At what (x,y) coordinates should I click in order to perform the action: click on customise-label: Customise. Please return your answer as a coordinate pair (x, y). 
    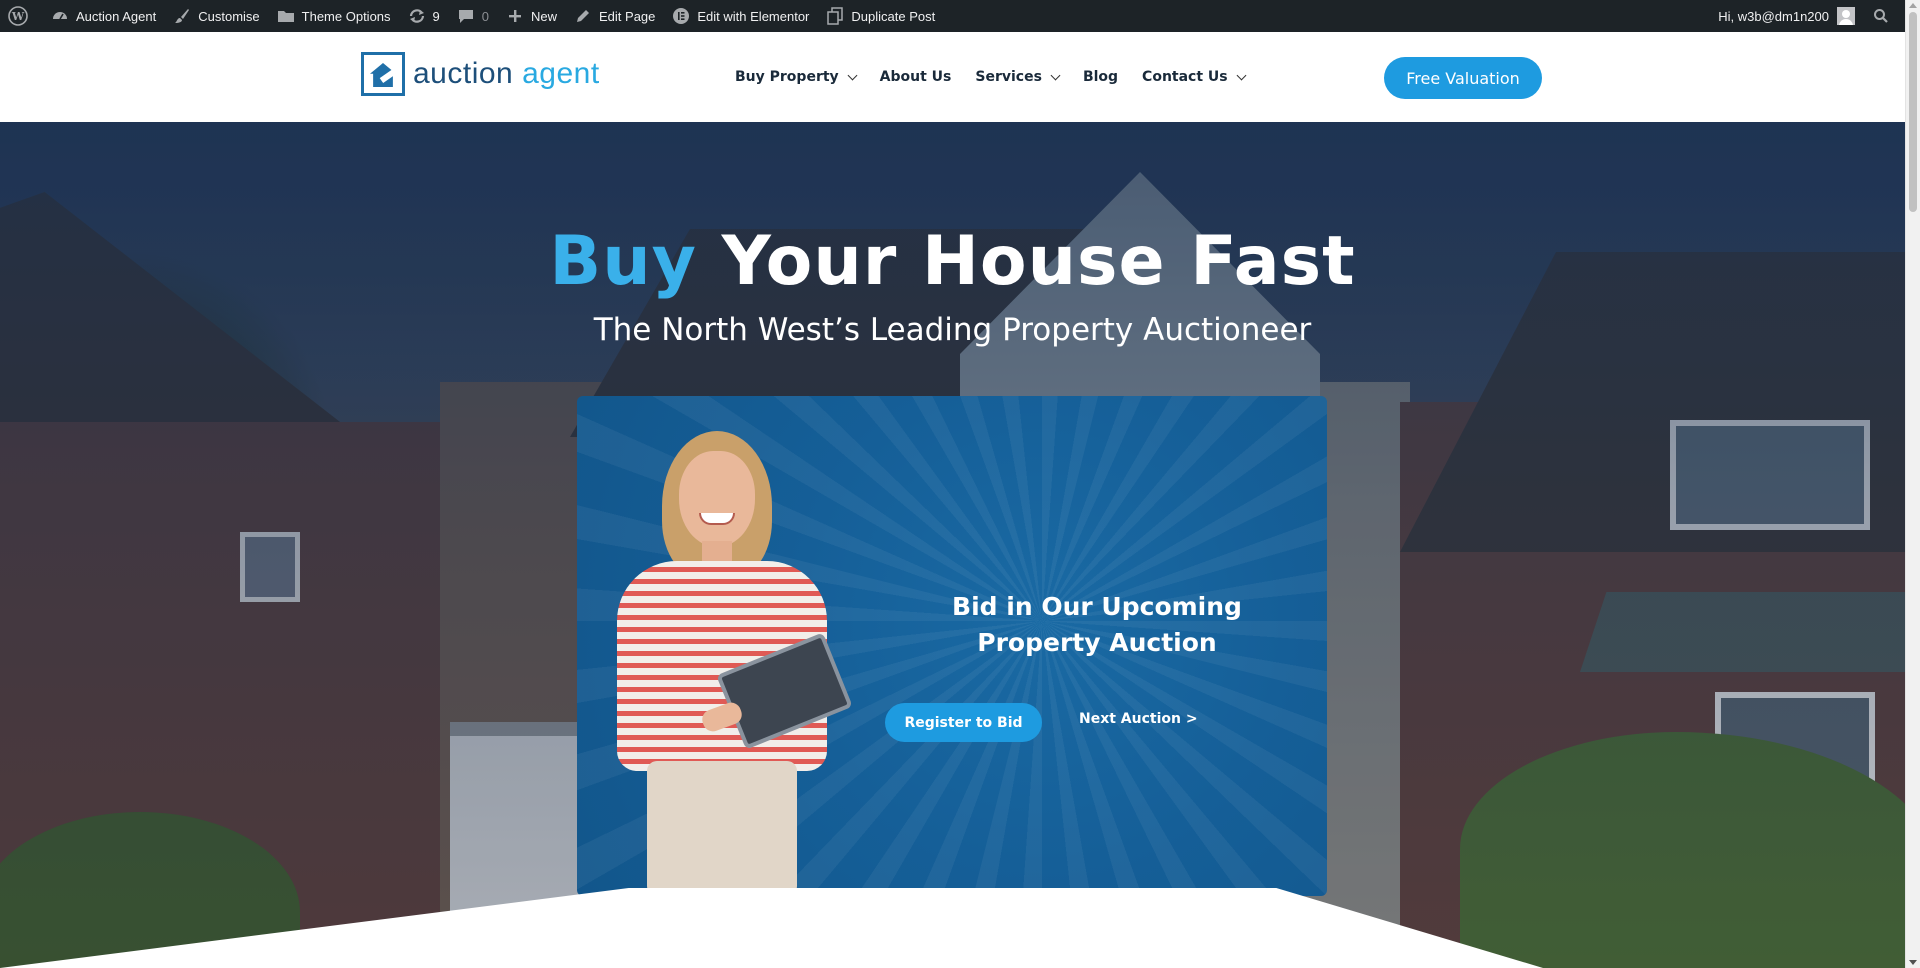
    Looking at the image, I should click on (229, 16).